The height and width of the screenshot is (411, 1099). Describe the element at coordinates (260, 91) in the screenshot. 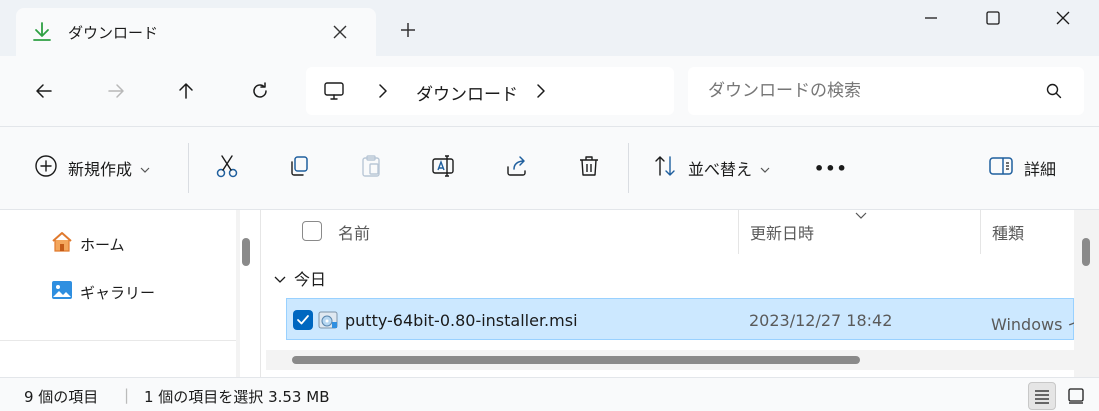

I see `refresh-icon` at that location.